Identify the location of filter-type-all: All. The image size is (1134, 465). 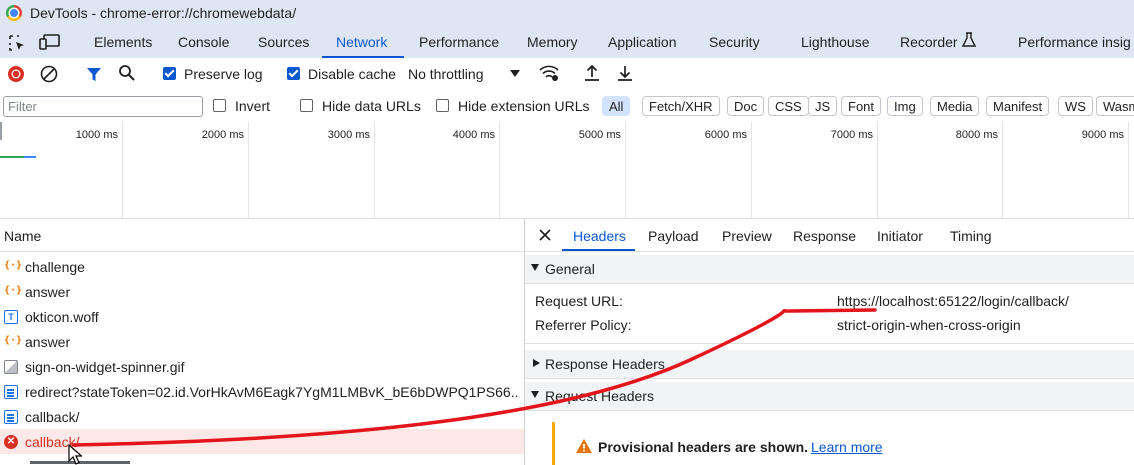
(616, 106).